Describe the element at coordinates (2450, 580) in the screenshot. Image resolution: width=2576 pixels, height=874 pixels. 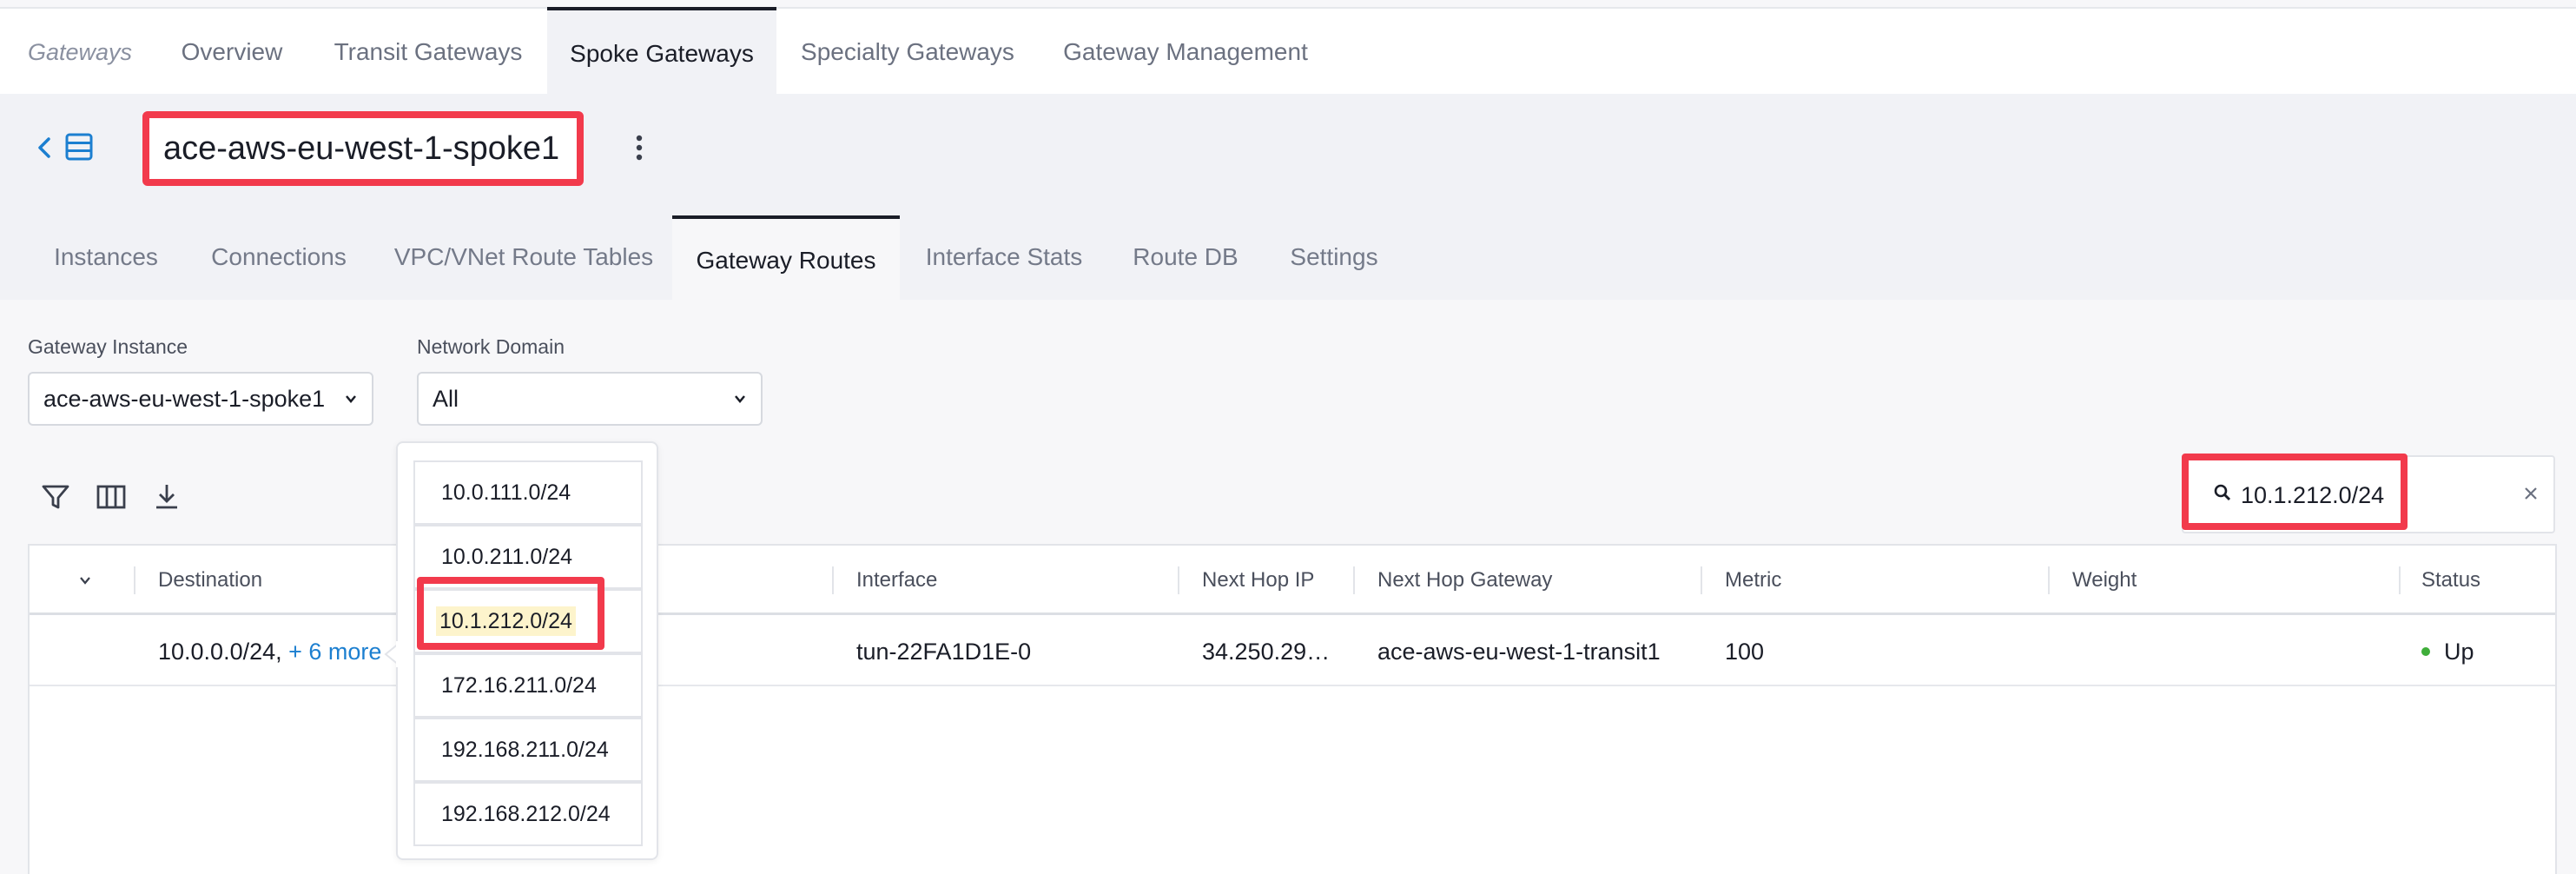
I see `col-status: Status` at that location.